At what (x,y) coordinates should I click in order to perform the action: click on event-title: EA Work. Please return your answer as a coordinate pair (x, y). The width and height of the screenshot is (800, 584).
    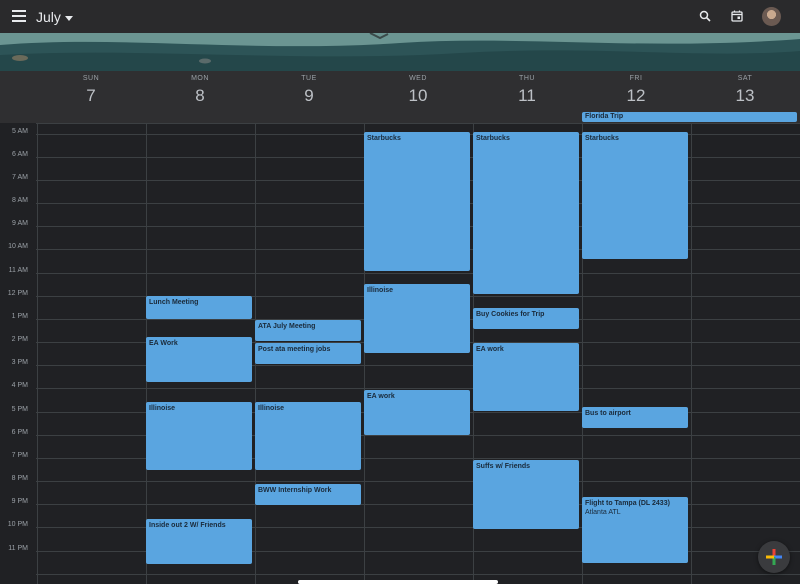
    Looking at the image, I should click on (163, 343).